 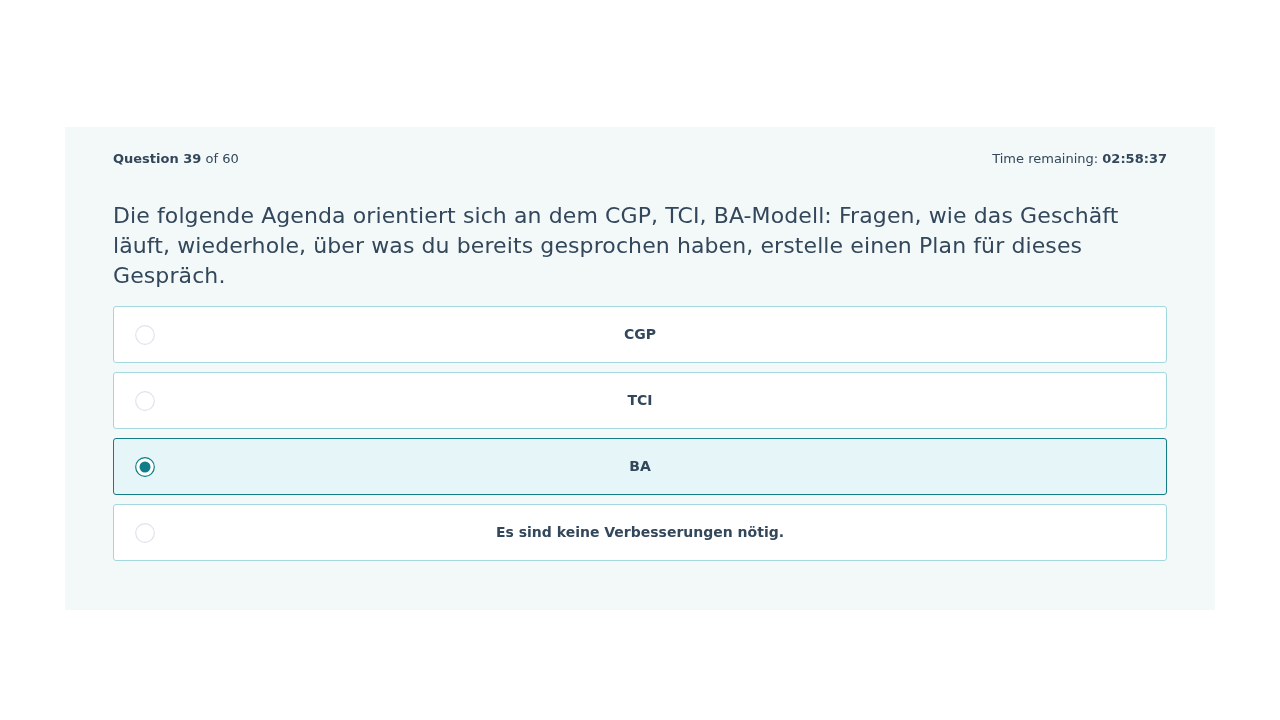 What do you see at coordinates (640, 400) in the screenshot?
I see `answer-option: TCI` at bounding box center [640, 400].